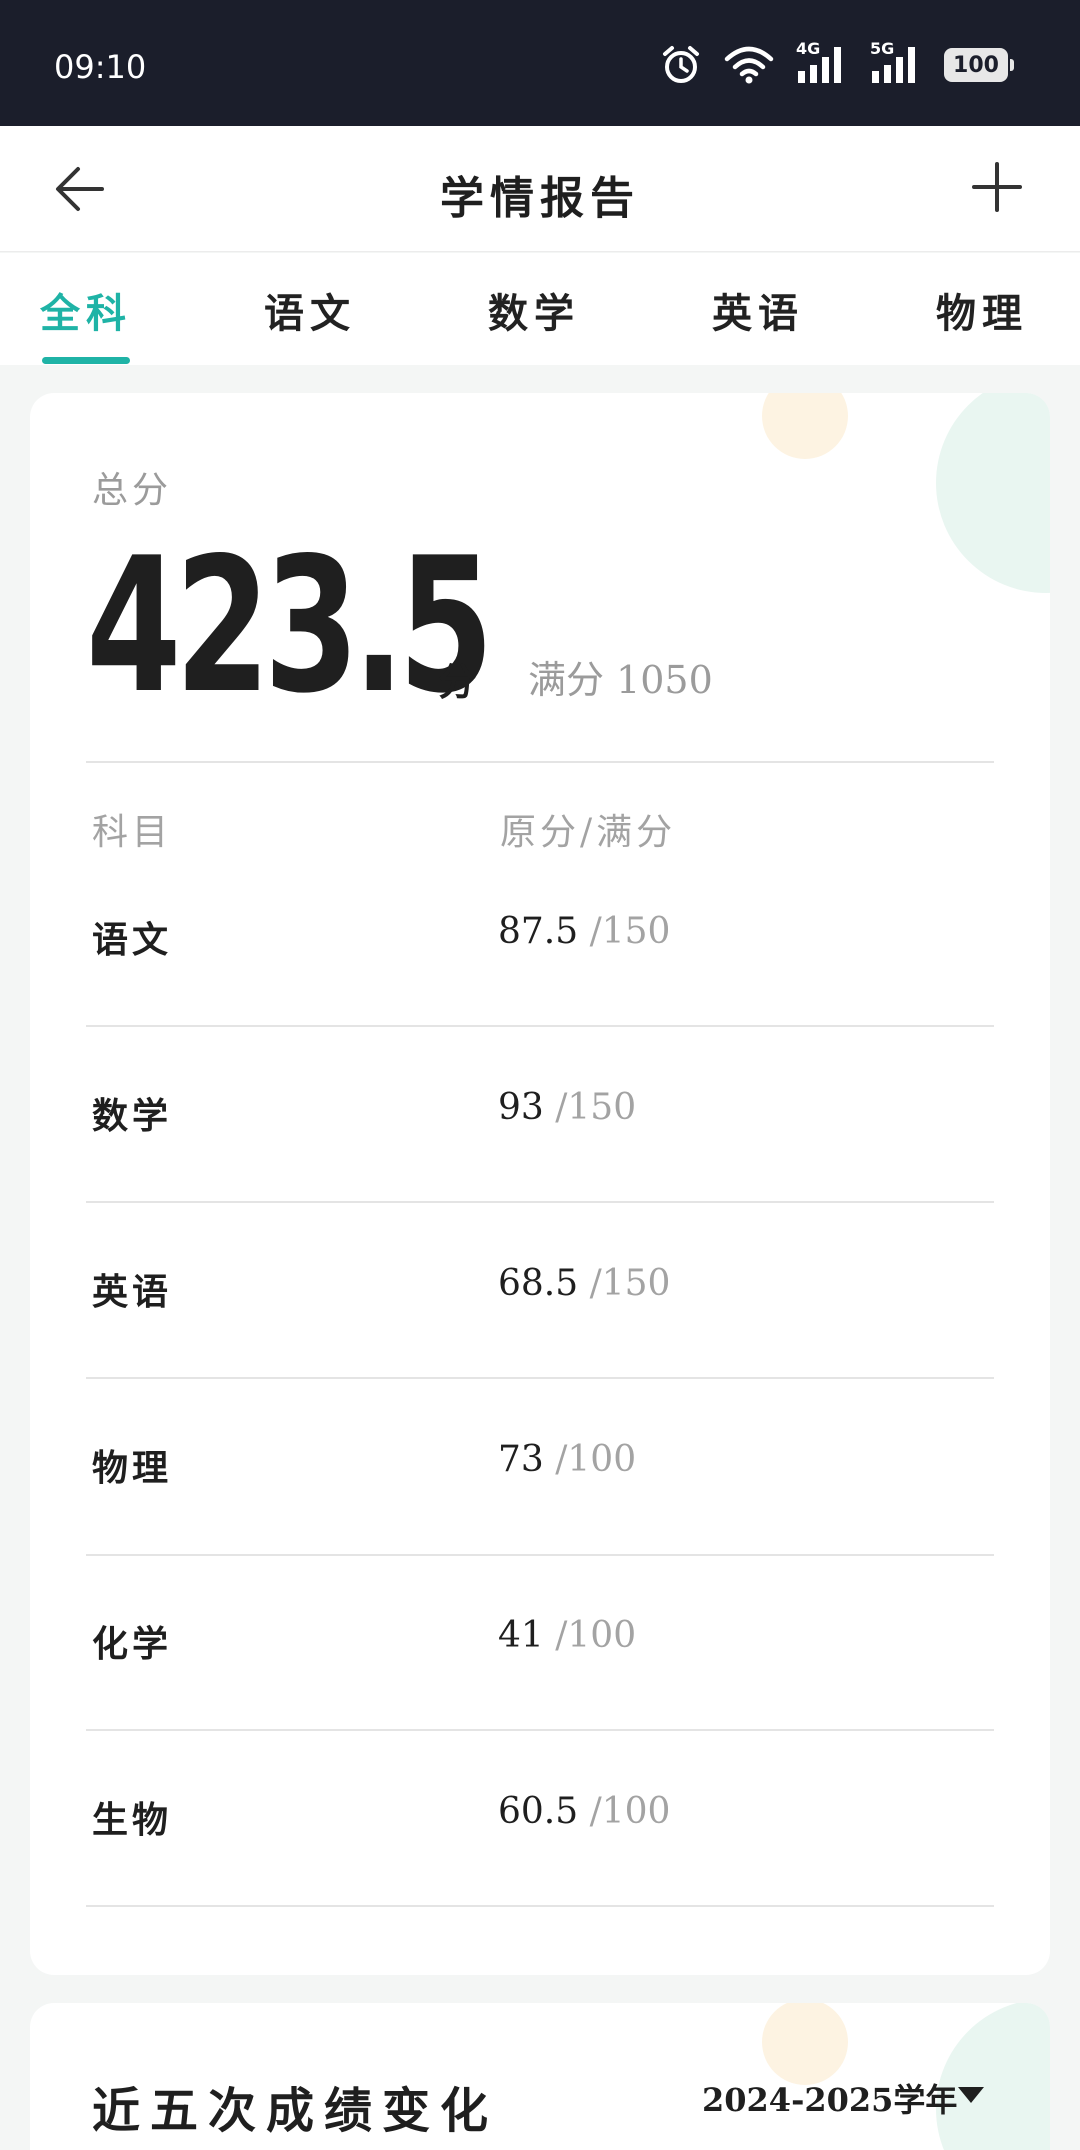  I want to click on status-icons: 4G 5G 100, so click(837, 62).